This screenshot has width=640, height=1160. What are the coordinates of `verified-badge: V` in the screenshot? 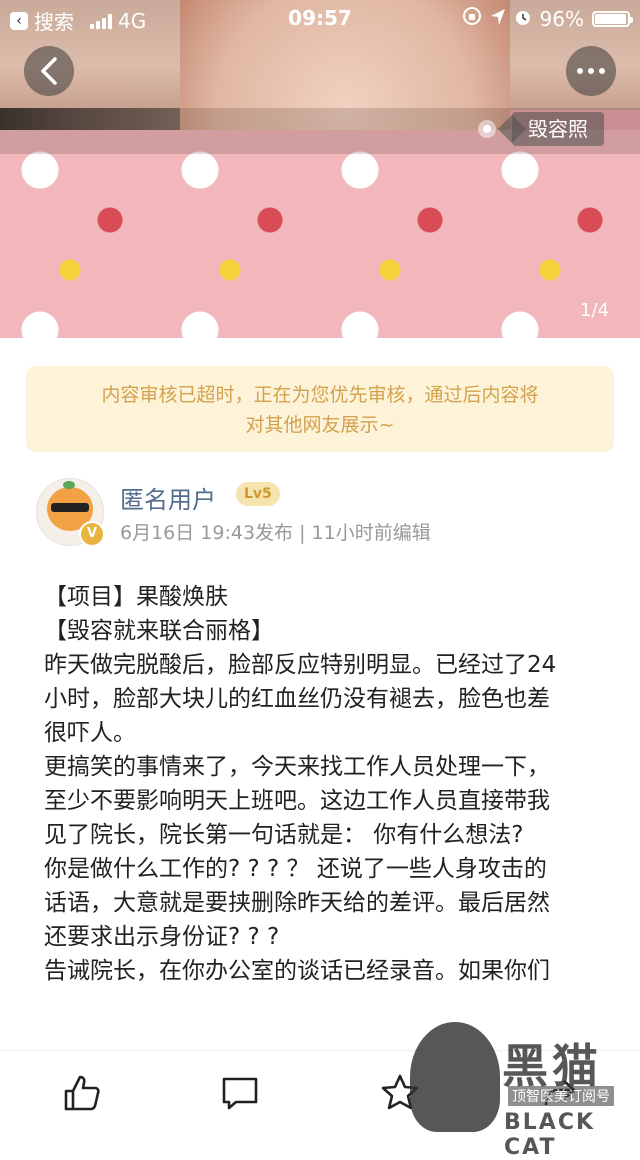 It's located at (92, 534).